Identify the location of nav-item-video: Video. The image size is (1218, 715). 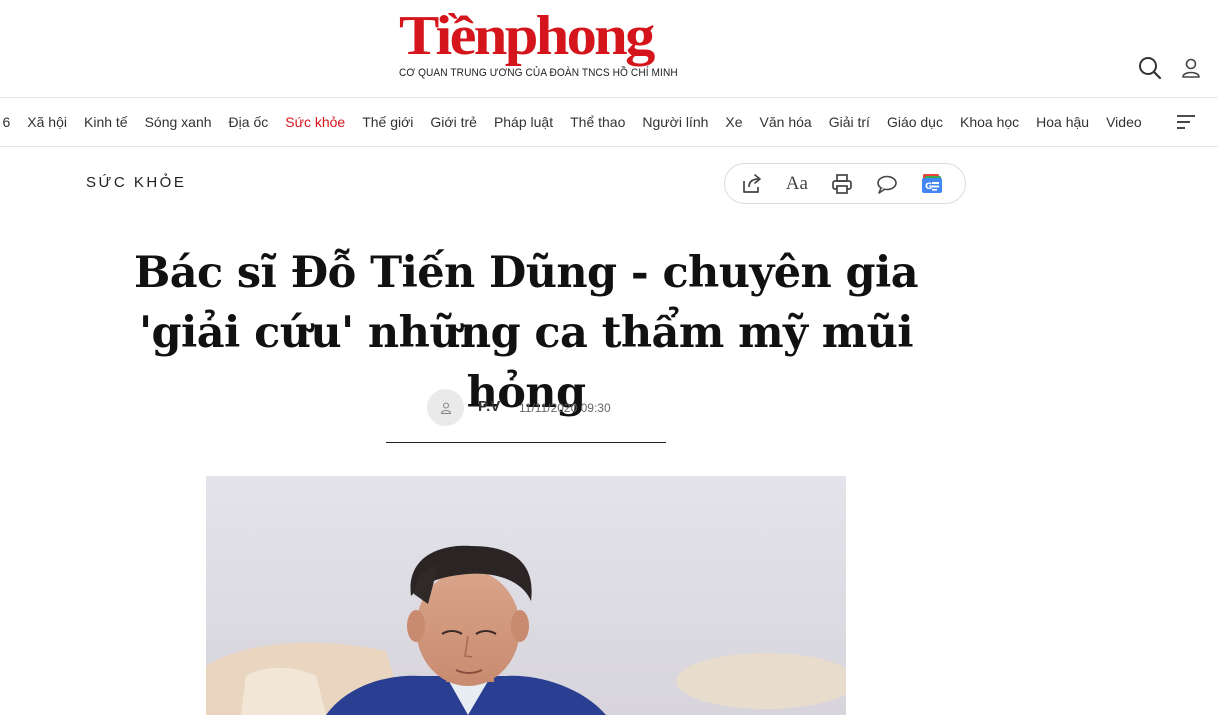
(1124, 122).